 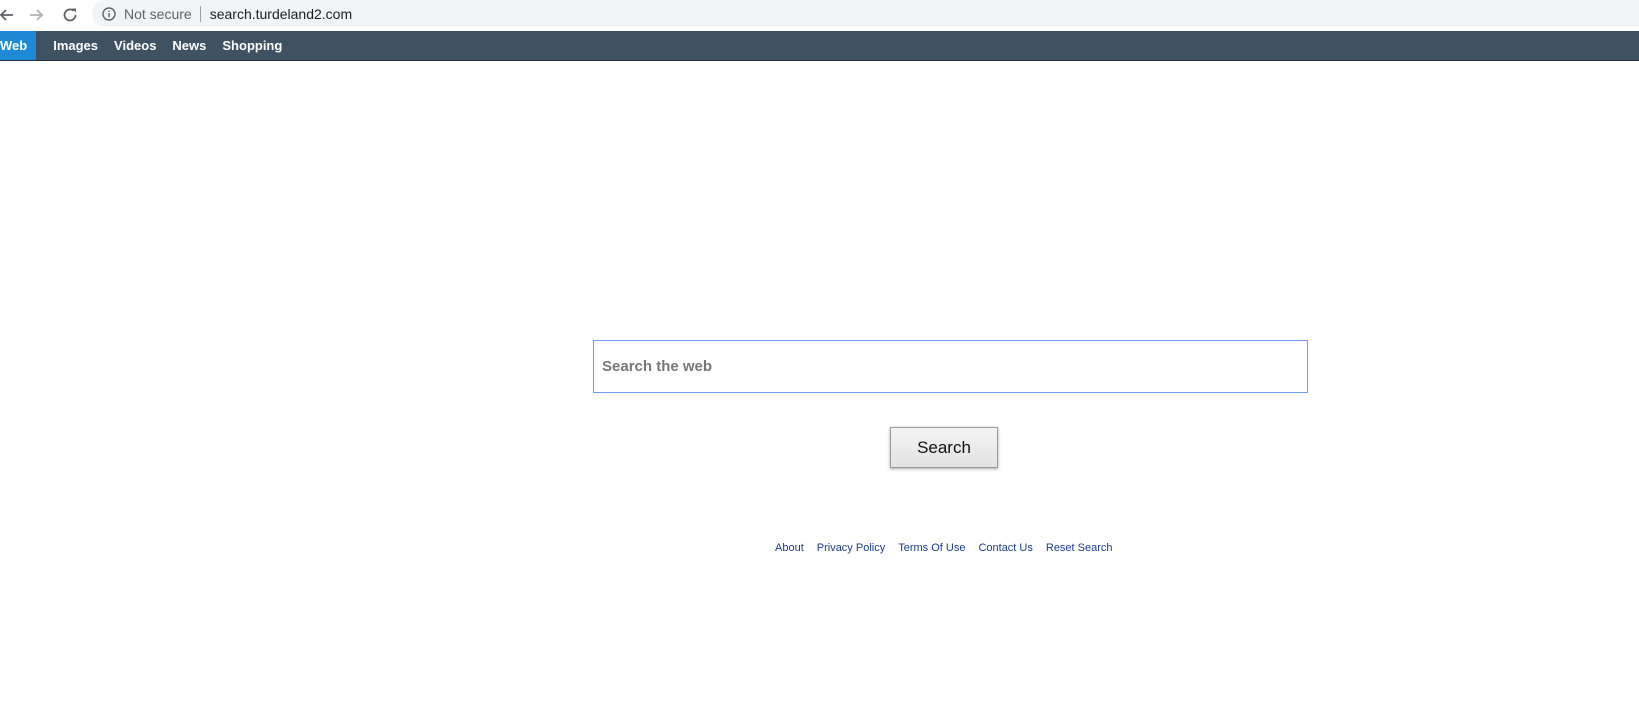 What do you see at coordinates (944, 447) in the screenshot?
I see `search-button: Search` at bounding box center [944, 447].